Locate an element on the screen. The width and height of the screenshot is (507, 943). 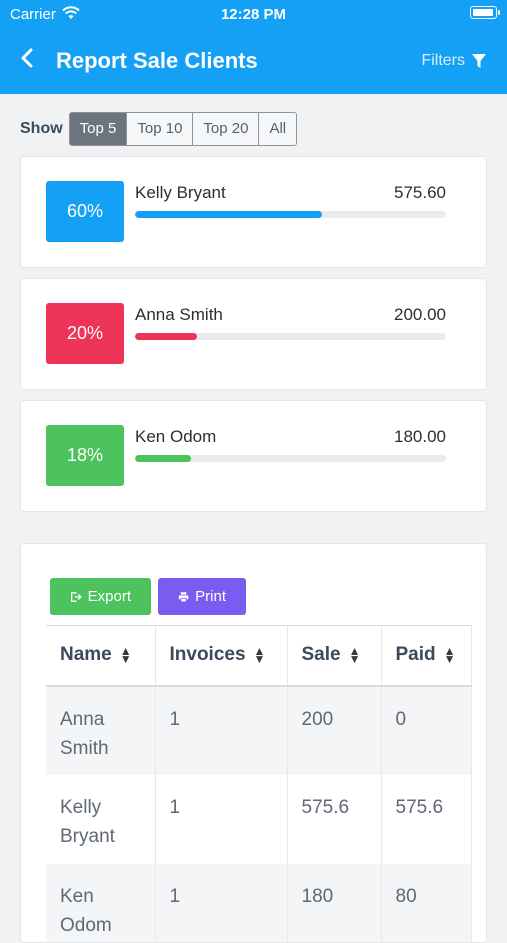
cell-sale: 200 is located at coordinates (334, 730).